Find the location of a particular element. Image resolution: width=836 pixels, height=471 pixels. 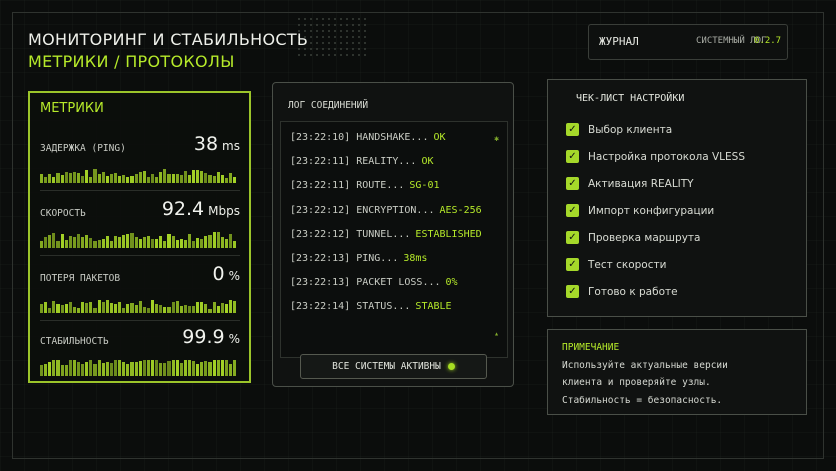

checklist-item: ✓ Готово к работе is located at coordinates (622, 291).